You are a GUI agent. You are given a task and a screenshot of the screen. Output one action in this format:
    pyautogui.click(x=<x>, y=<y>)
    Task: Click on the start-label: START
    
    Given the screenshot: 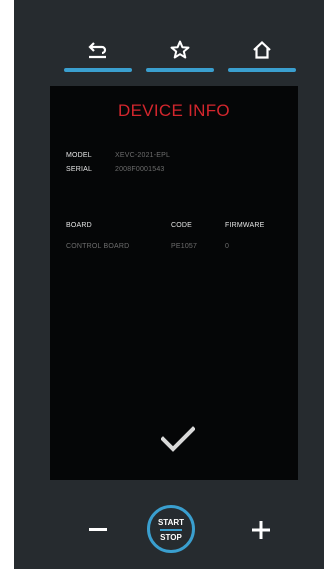 What is the action you would take?
    pyautogui.click(x=171, y=522)
    